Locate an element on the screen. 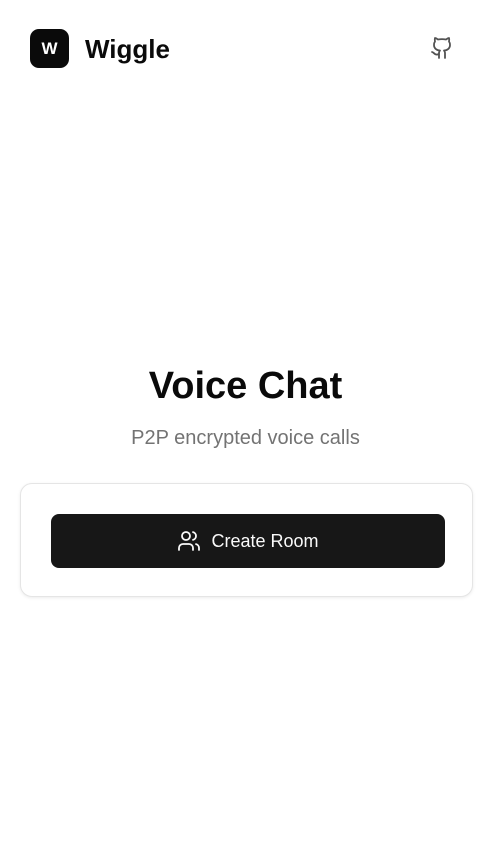 This screenshot has height=861, width=491. logo-letter: W is located at coordinates (49, 48).